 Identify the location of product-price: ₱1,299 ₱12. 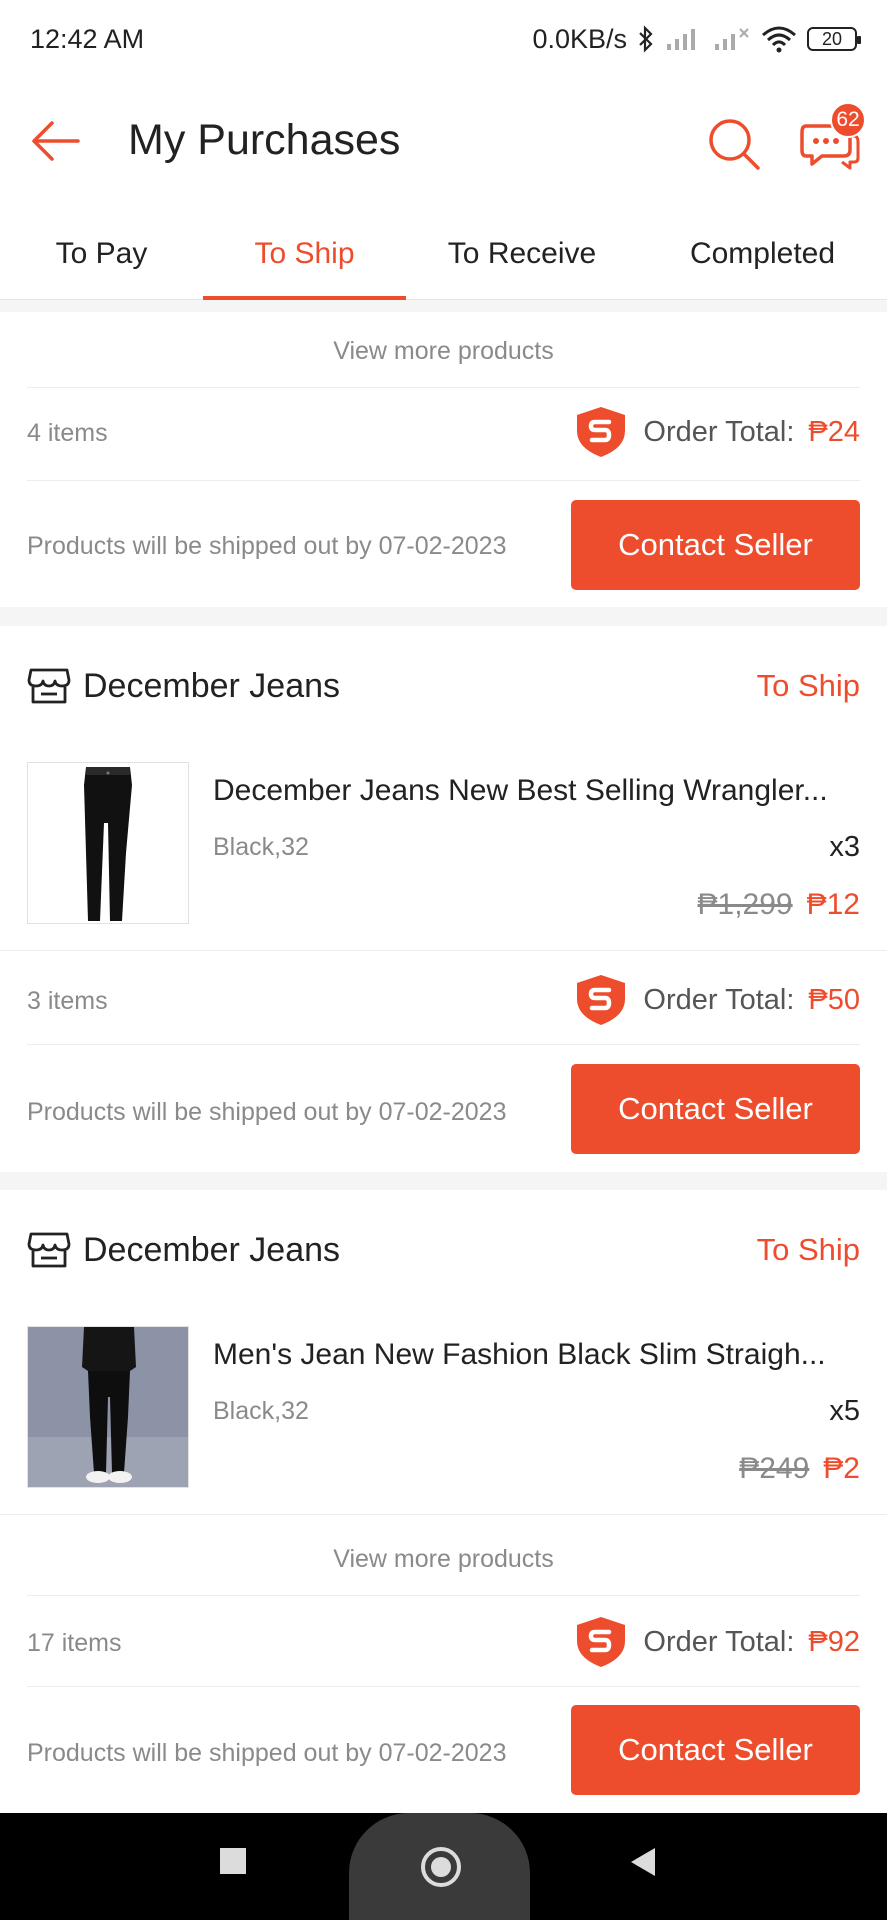
(779, 905).